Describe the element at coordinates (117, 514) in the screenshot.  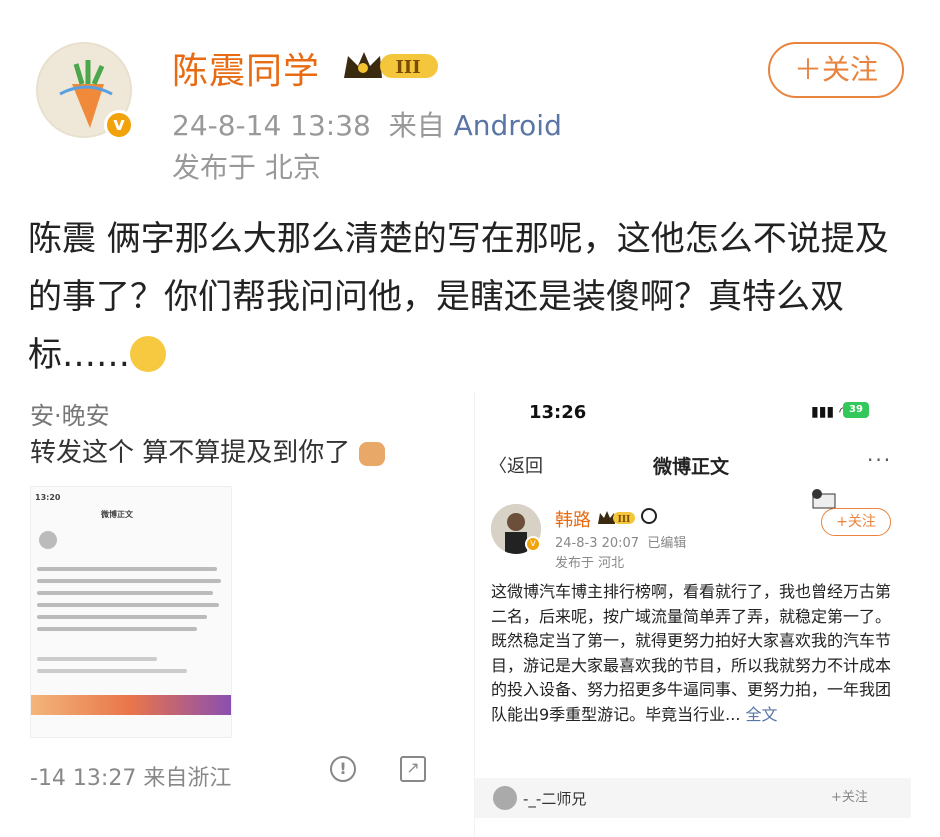
I see `mini-title: 微博正文` at that location.